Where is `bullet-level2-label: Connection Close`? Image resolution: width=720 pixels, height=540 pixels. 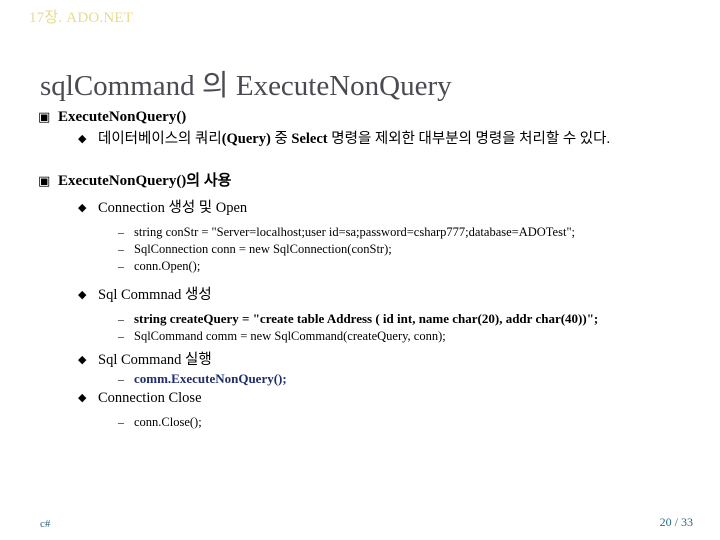 bullet-level2-label: Connection Close is located at coordinates (150, 398).